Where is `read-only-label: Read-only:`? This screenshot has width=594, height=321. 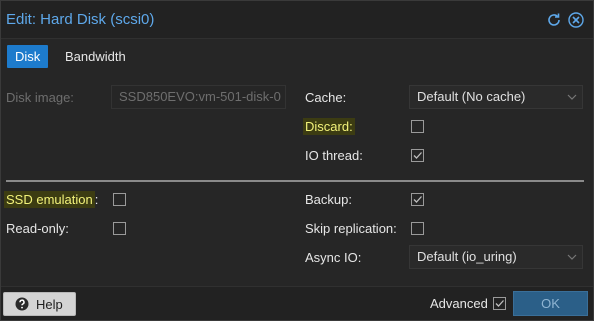 read-only-label: Read-only: is located at coordinates (37, 228).